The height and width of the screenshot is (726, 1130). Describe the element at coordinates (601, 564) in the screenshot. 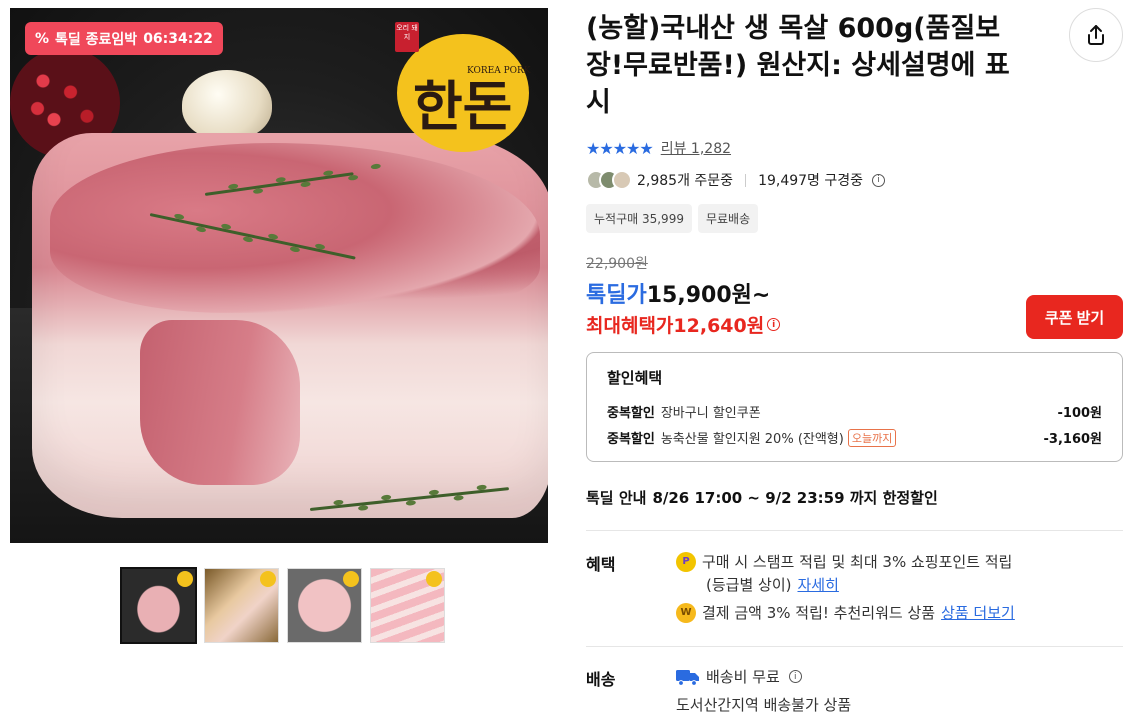

I see `benefit-section-label: 혜택` at that location.